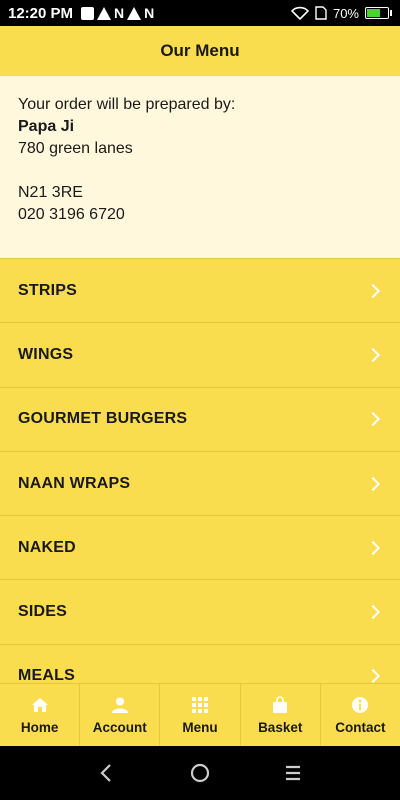 This screenshot has height=800, width=400. Describe the element at coordinates (46, 354) in the screenshot. I see `menu-category-label: WINGS` at that location.